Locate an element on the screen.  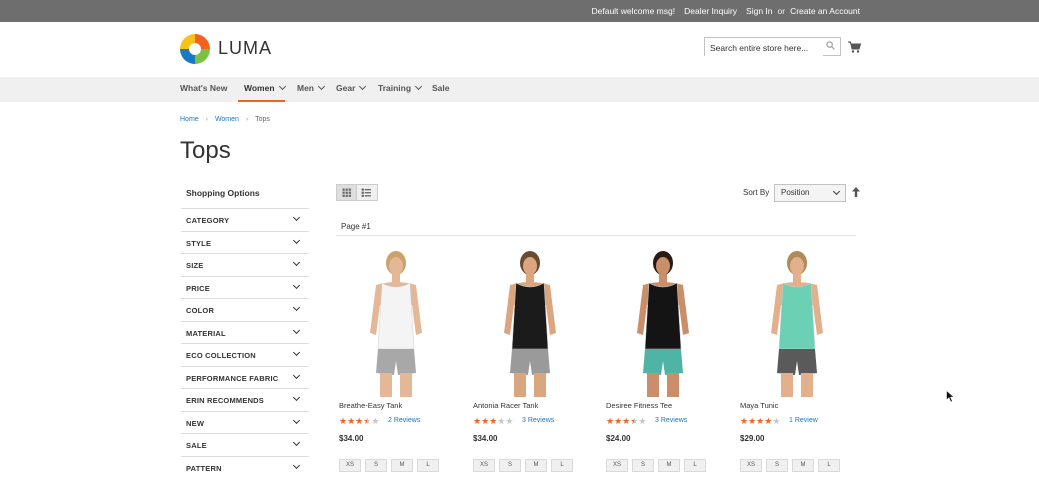
dealer-inquiry-link: Dealer Inquiry is located at coordinates (710, 11).